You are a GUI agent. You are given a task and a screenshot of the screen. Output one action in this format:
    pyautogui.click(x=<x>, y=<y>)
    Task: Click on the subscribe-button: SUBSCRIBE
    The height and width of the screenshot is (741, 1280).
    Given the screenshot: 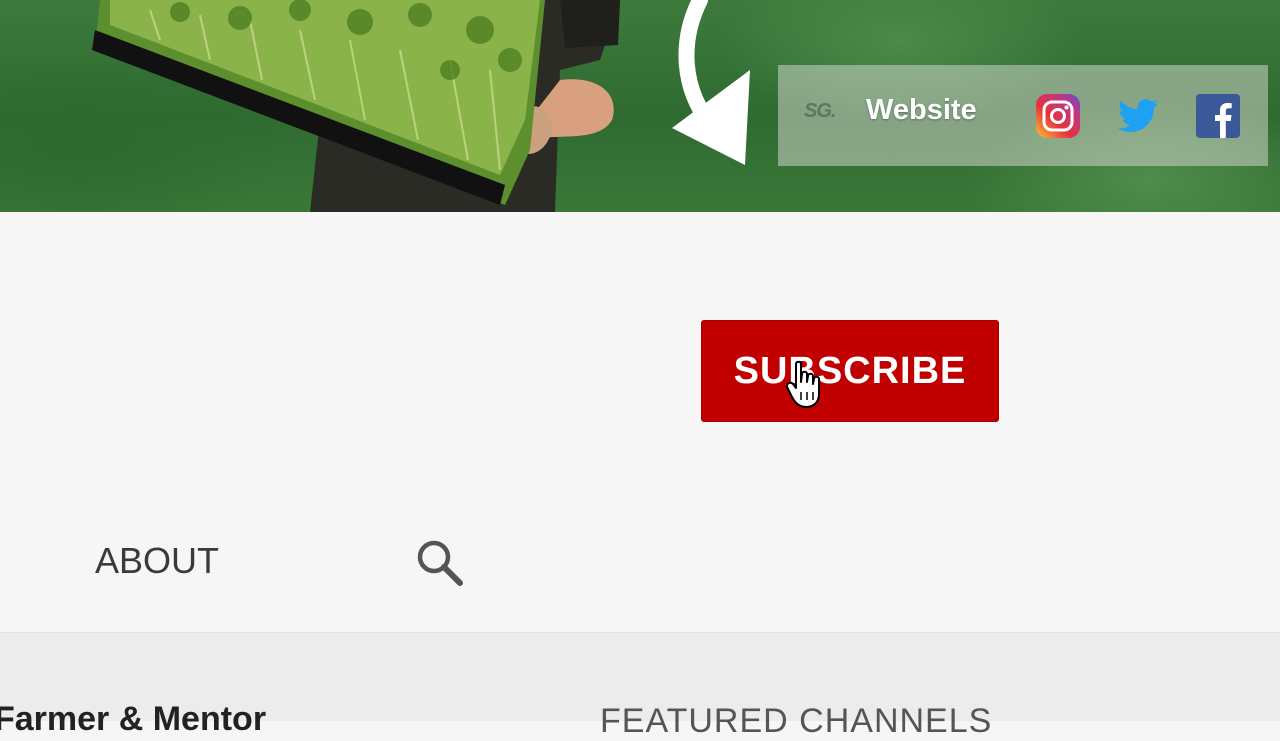 What is the action you would take?
    pyautogui.click(x=850, y=371)
    